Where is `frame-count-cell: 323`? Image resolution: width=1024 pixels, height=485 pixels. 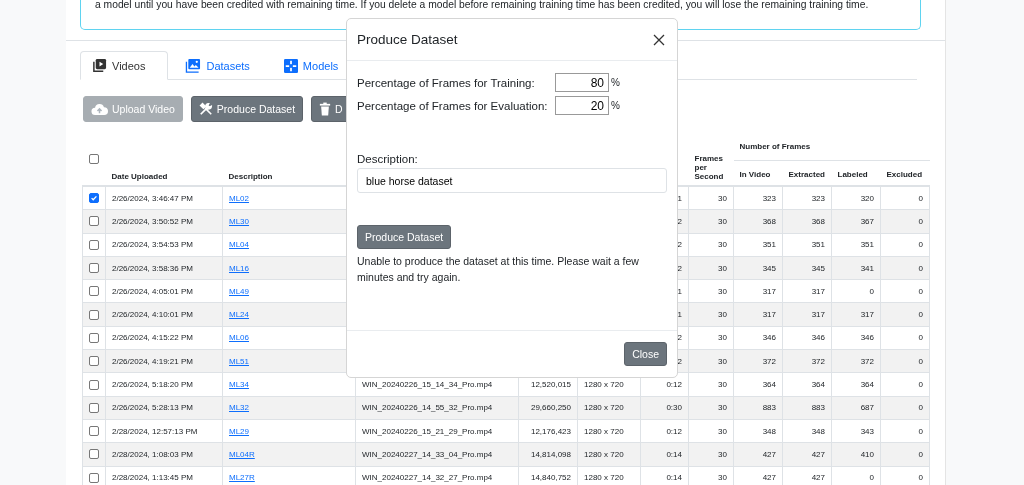
frame-count-cell: 323 is located at coordinates (769, 198).